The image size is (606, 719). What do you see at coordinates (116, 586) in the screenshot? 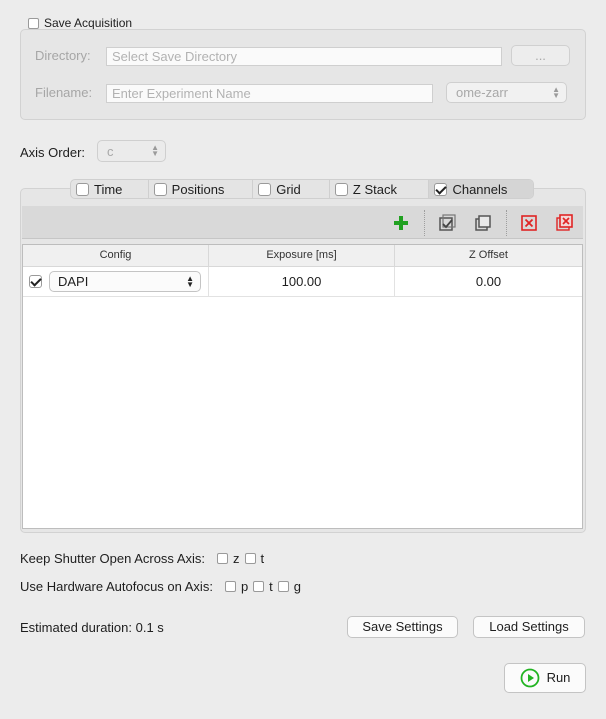
I see `hardware-autofocus-label: Use Hardware Autofocus on Axis:` at bounding box center [116, 586].